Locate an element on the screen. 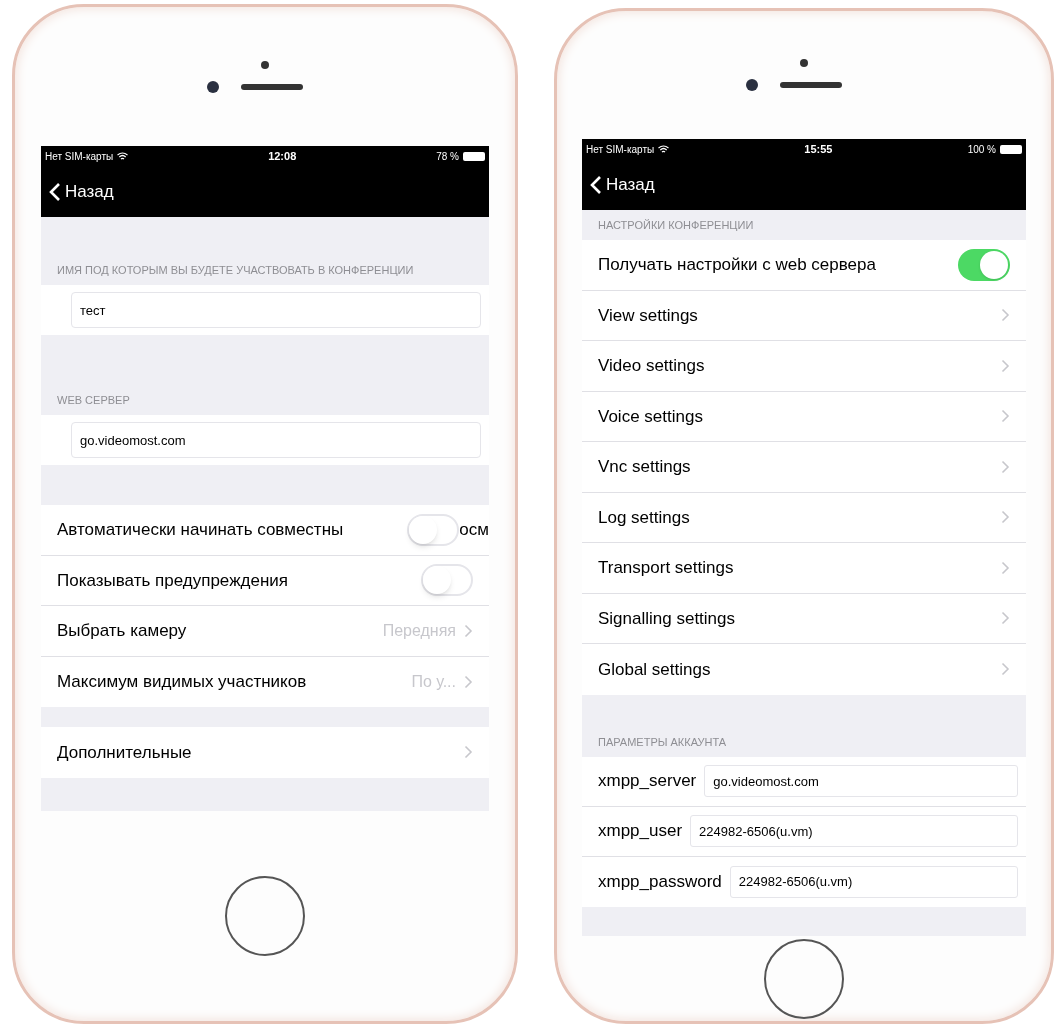 The image size is (1058, 1028). settings-row: Дополнительные is located at coordinates (265, 752).